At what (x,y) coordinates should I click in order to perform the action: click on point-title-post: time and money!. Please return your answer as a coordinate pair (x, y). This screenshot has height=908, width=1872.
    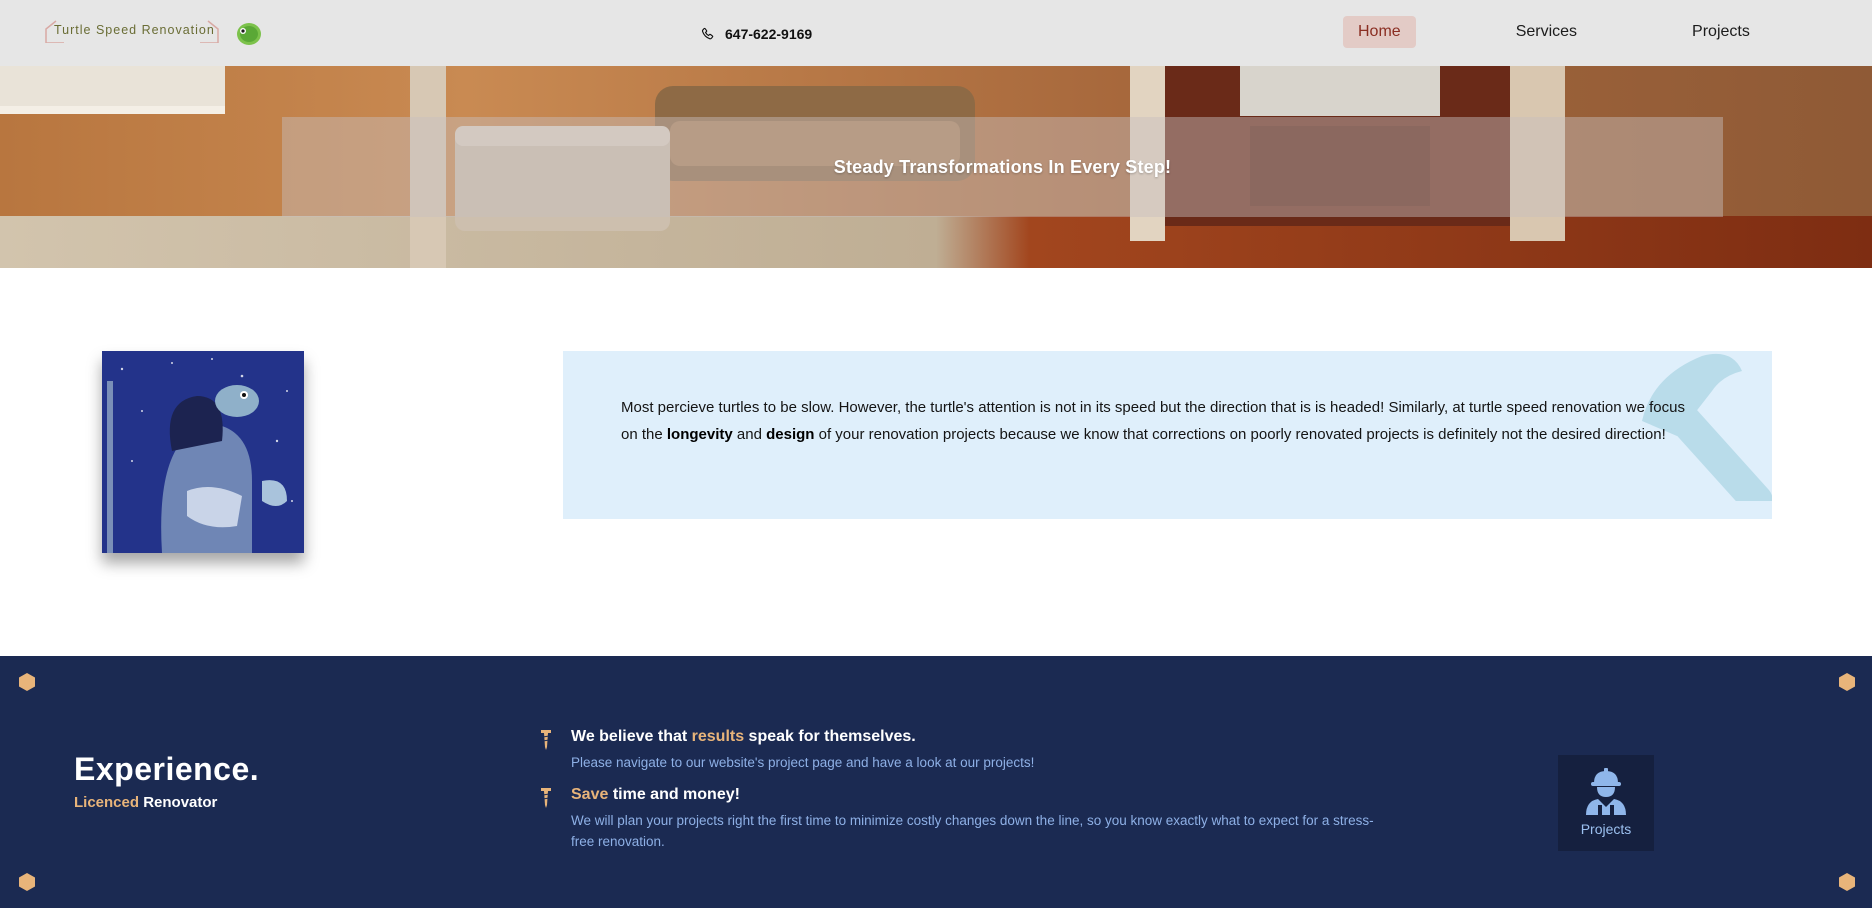
    Looking at the image, I should click on (674, 794).